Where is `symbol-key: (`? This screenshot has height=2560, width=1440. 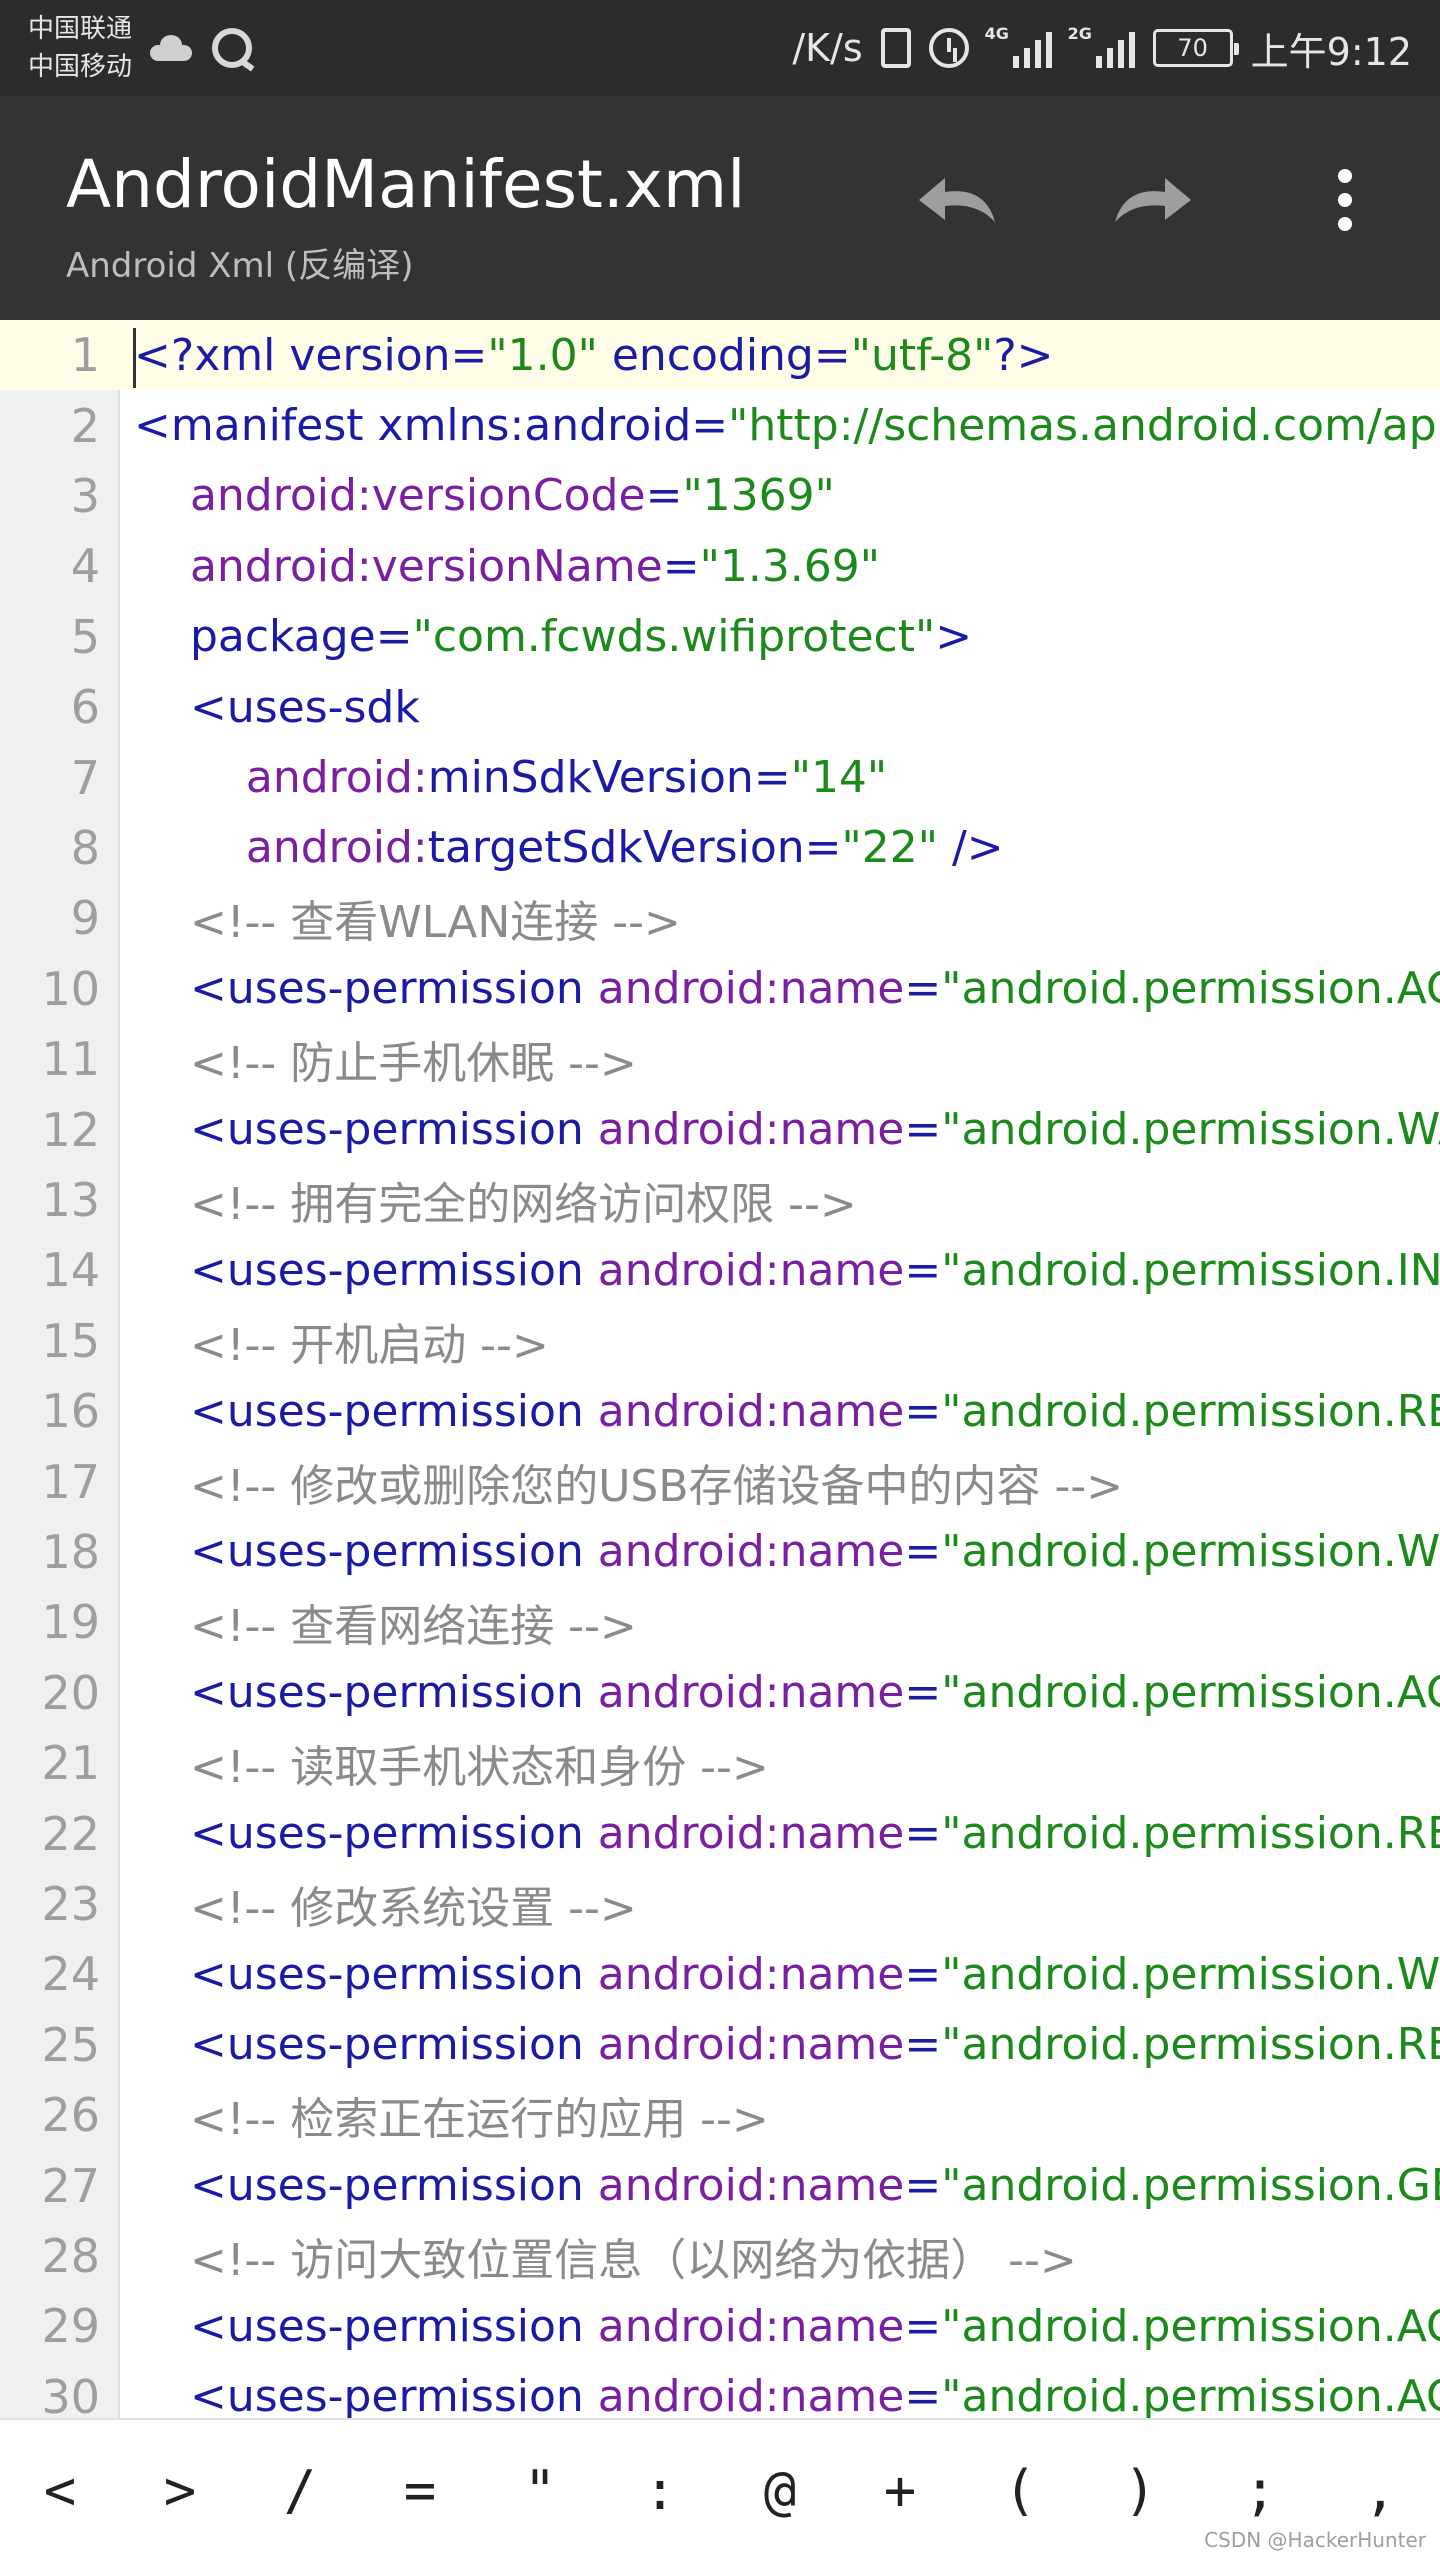
symbol-key: ( is located at coordinates (1020, 2490).